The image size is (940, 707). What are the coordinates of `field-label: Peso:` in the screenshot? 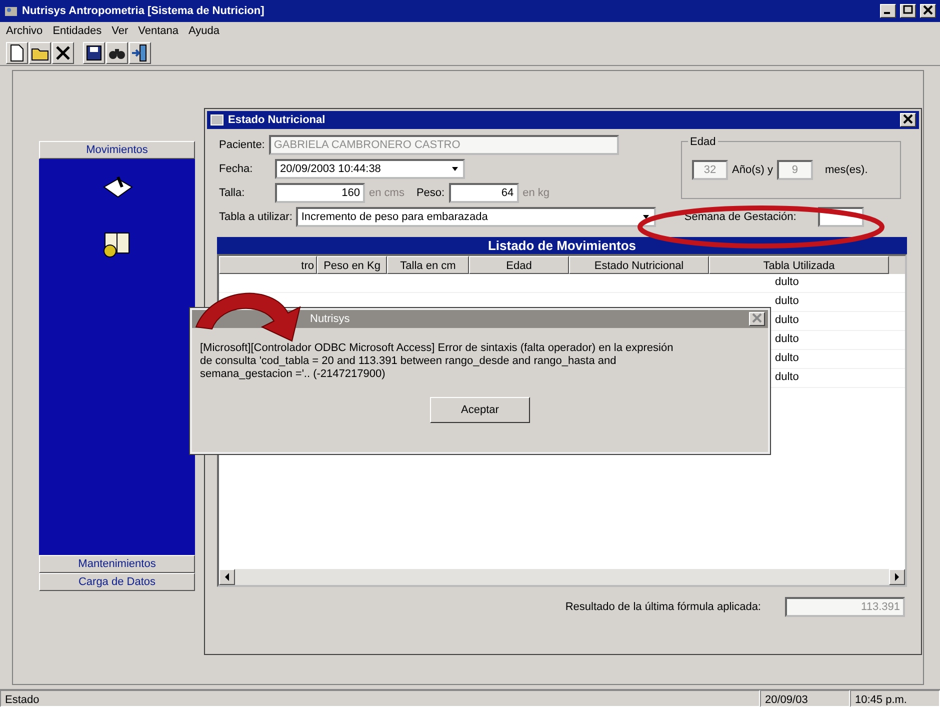 It's located at (430, 193).